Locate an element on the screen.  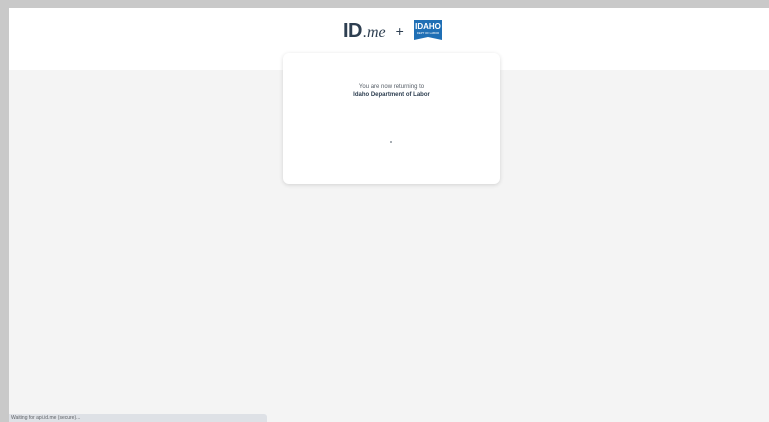
partner-logo-line1: IDAHO is located at coordinates (428, 26).